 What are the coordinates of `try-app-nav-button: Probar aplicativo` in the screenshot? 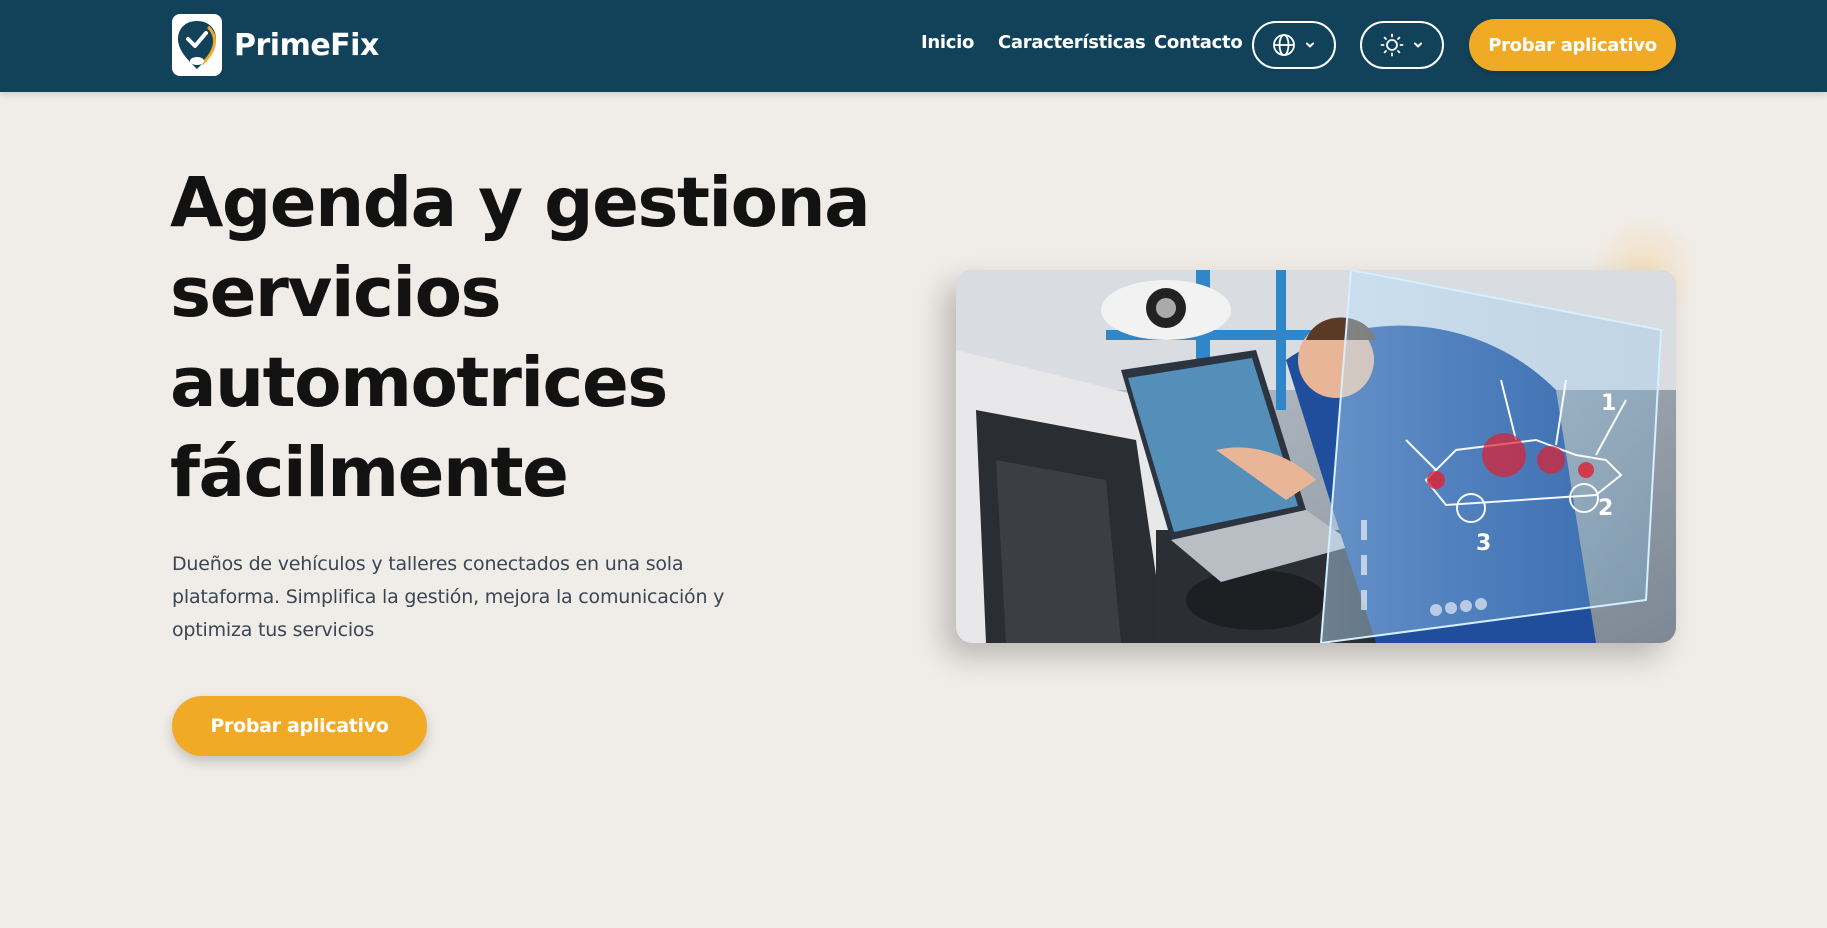 It's located at (1572, 45).